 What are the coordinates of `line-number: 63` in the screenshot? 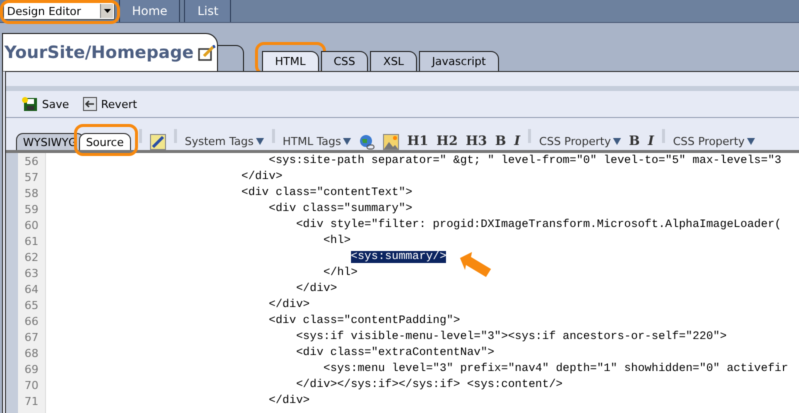 It's located at (32, 273).